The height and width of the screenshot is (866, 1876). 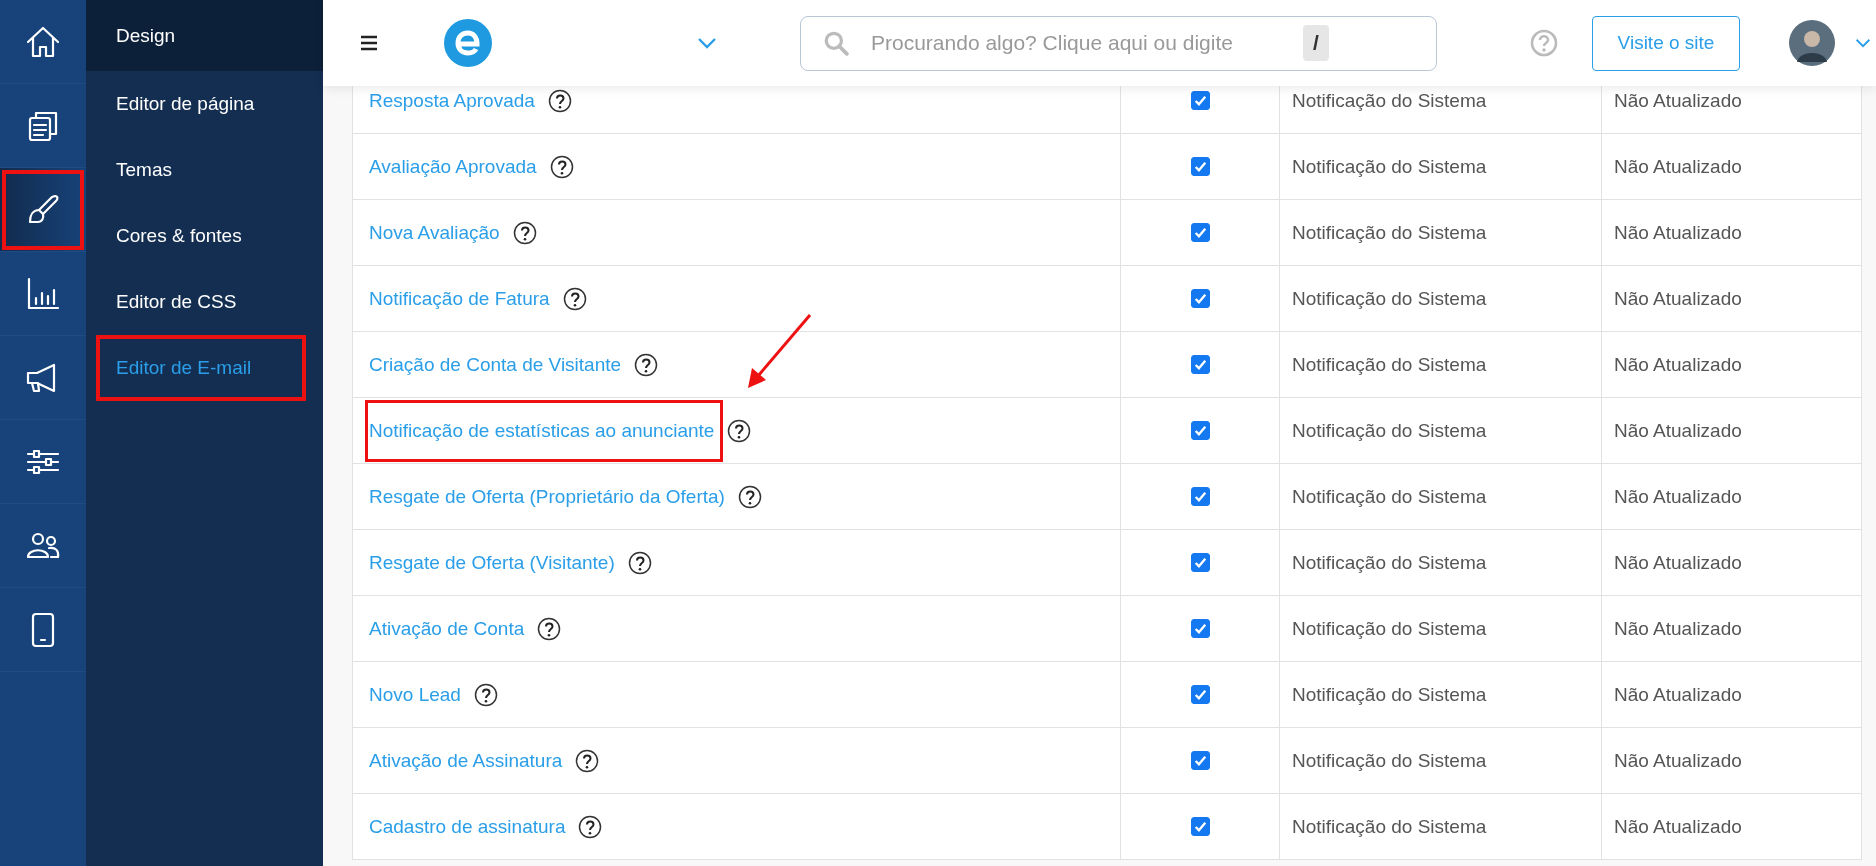 What do you see at coordinates (204, 236) in the screenshot?
I see `submenu-item: Cores & fontes` at bounding box center [204, 236].